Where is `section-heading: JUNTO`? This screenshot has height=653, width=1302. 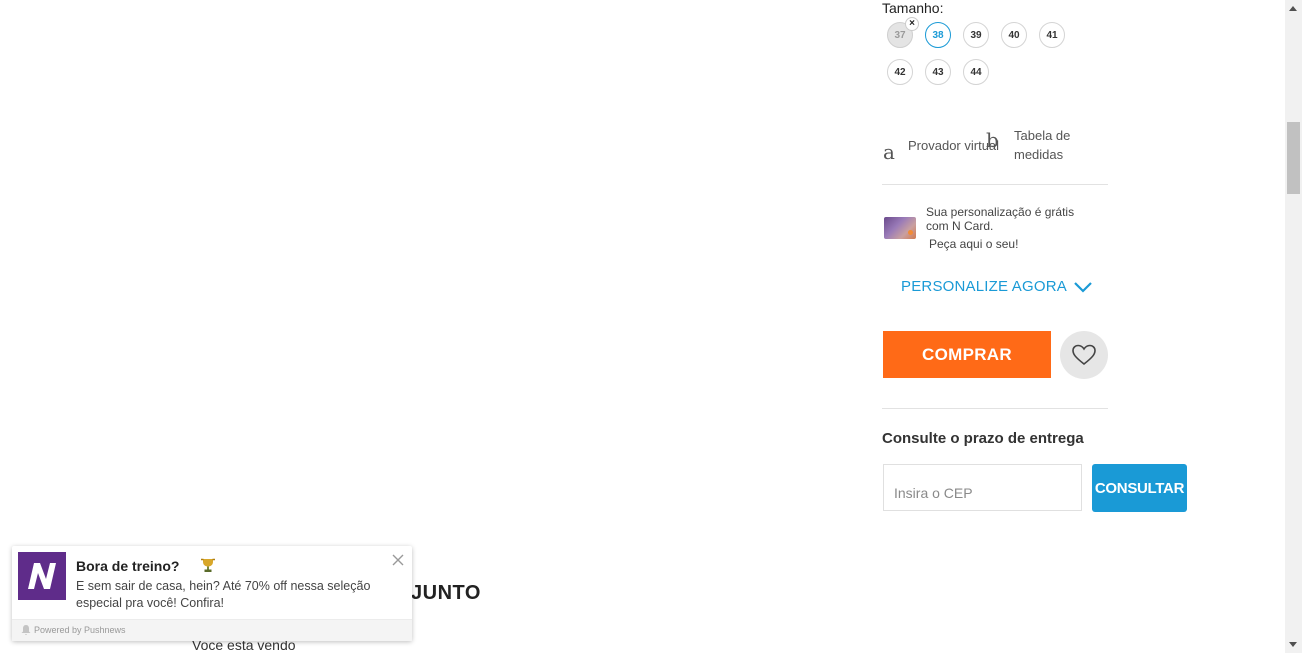 section-heading: JUNTO is located at coordinates (446, 593).